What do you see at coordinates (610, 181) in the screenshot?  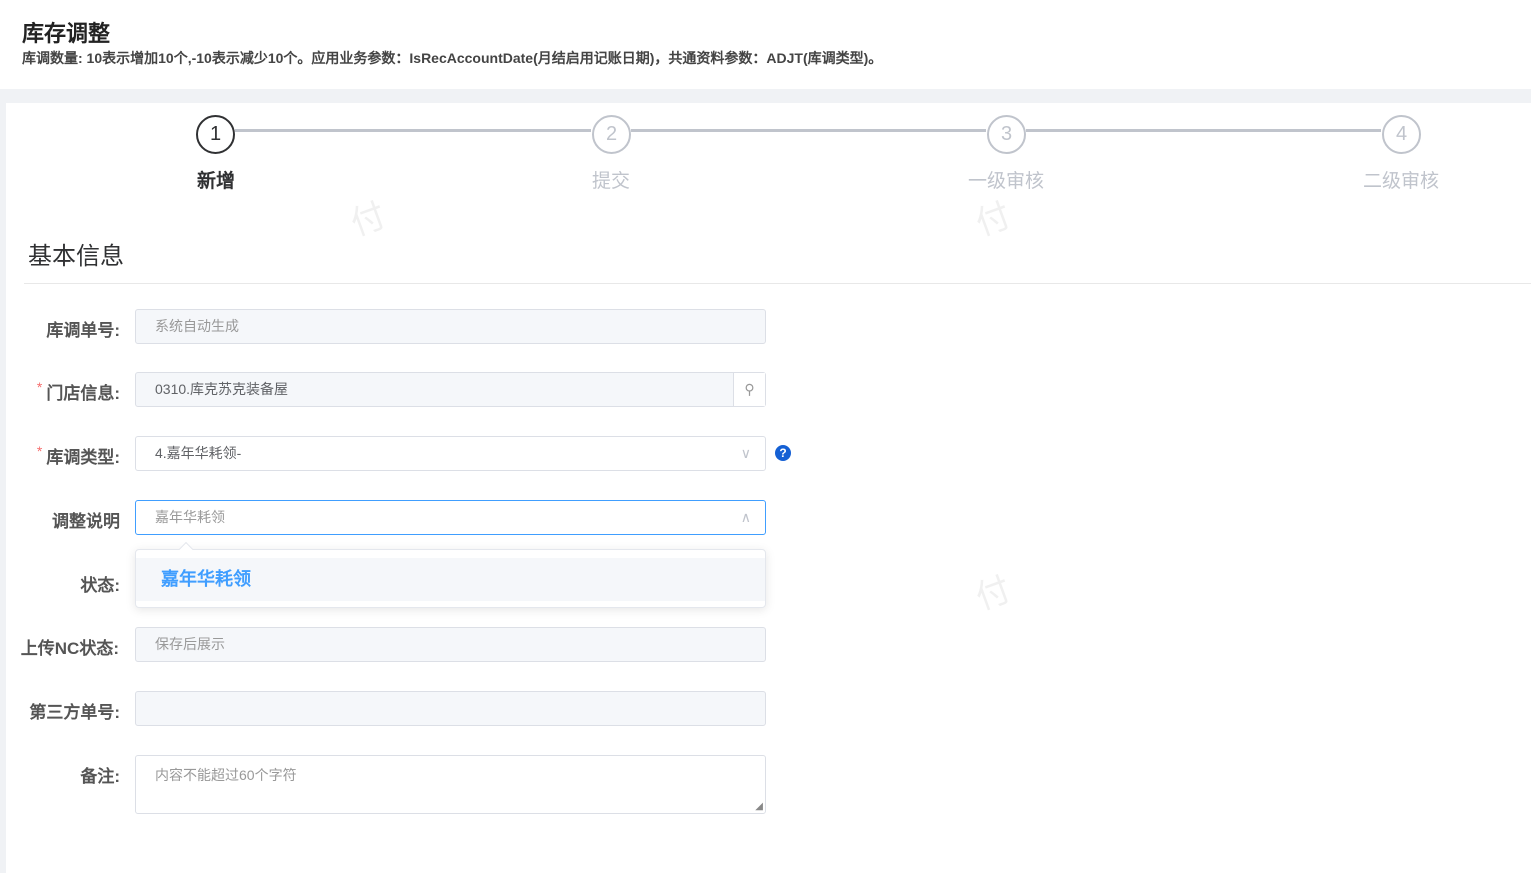 I see `step-2-label: 提交` at bounding box center [610, 181].